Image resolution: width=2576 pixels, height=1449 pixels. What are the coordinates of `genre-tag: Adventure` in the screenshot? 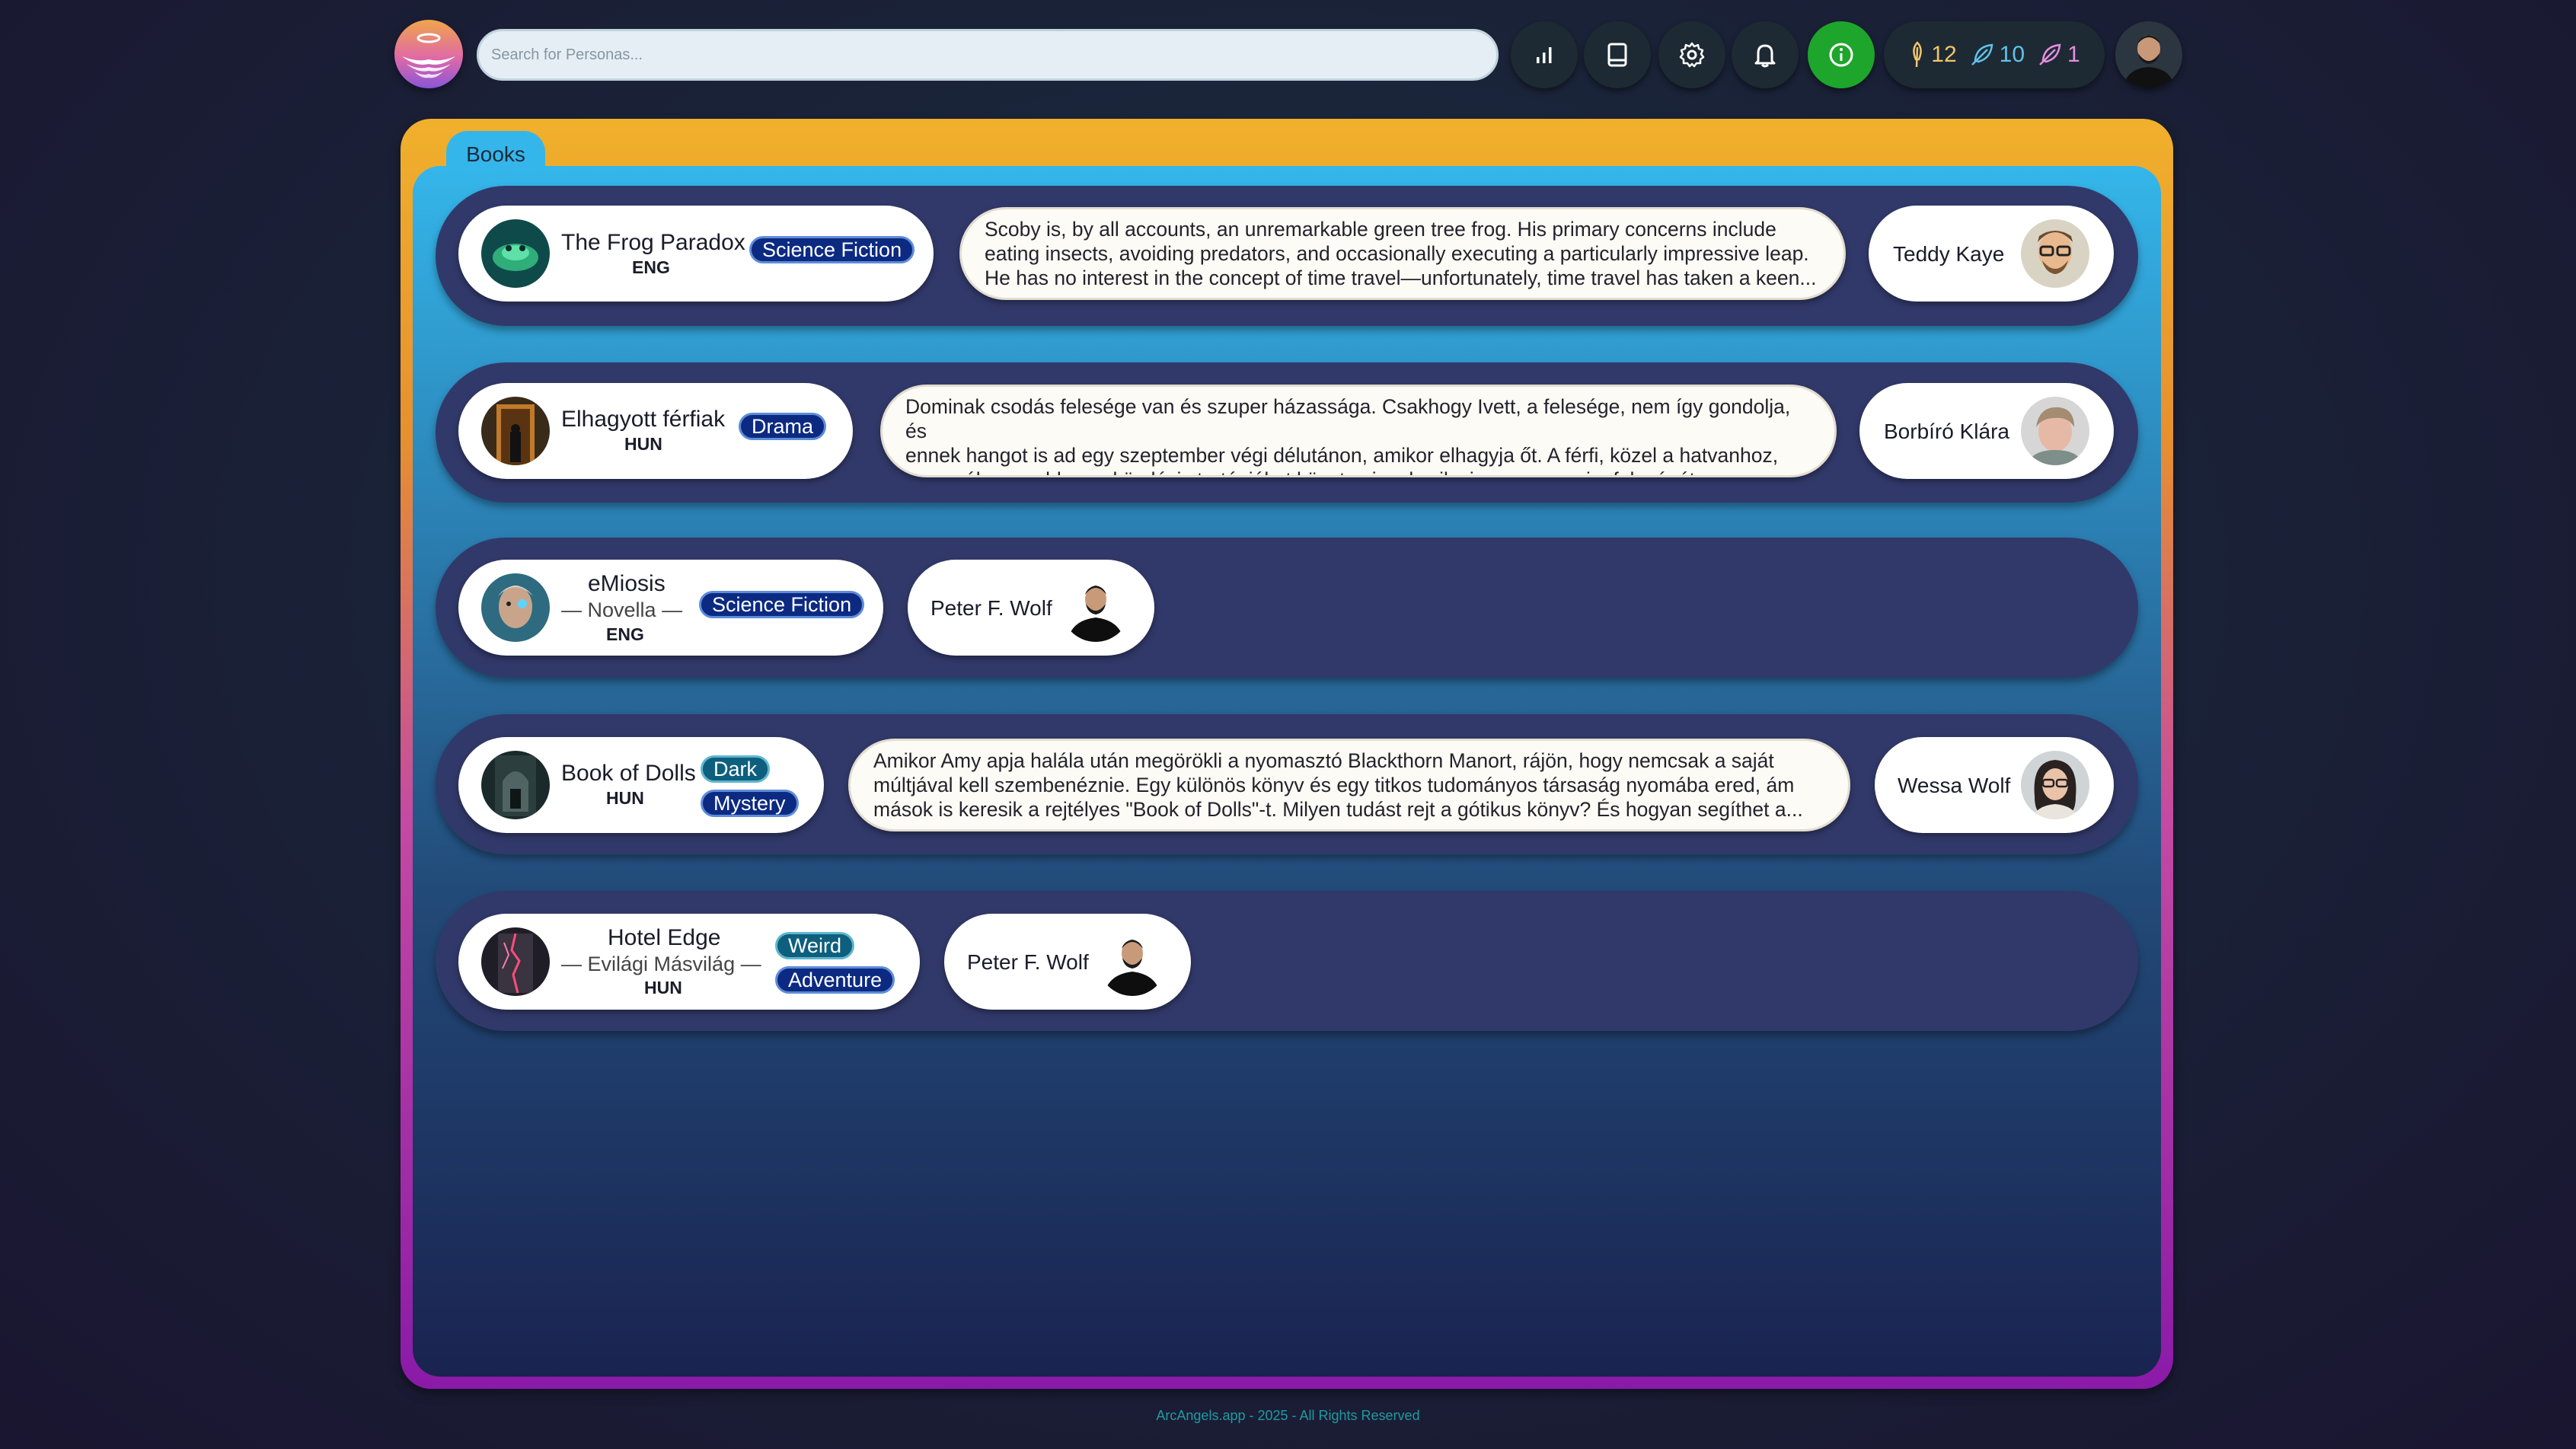 It's located at (835, 980).